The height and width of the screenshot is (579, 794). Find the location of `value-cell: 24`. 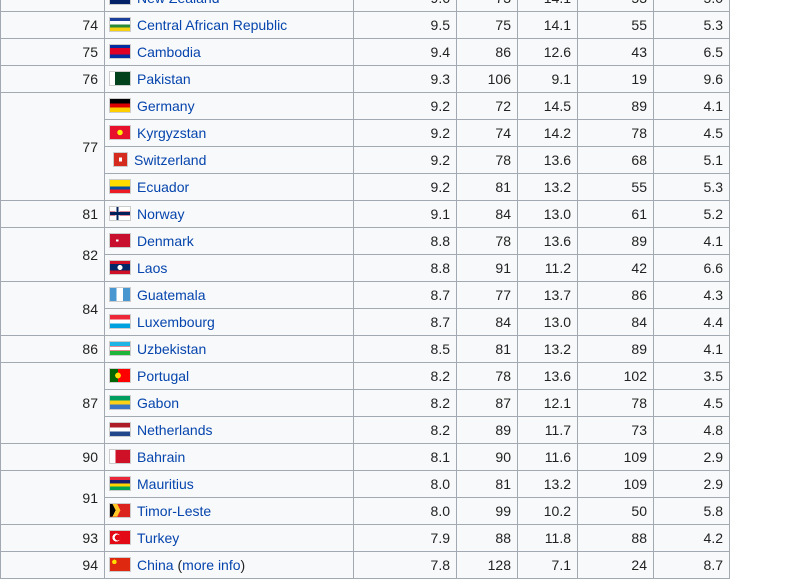

value-cell: 24 is located at coordinates (615, 565).